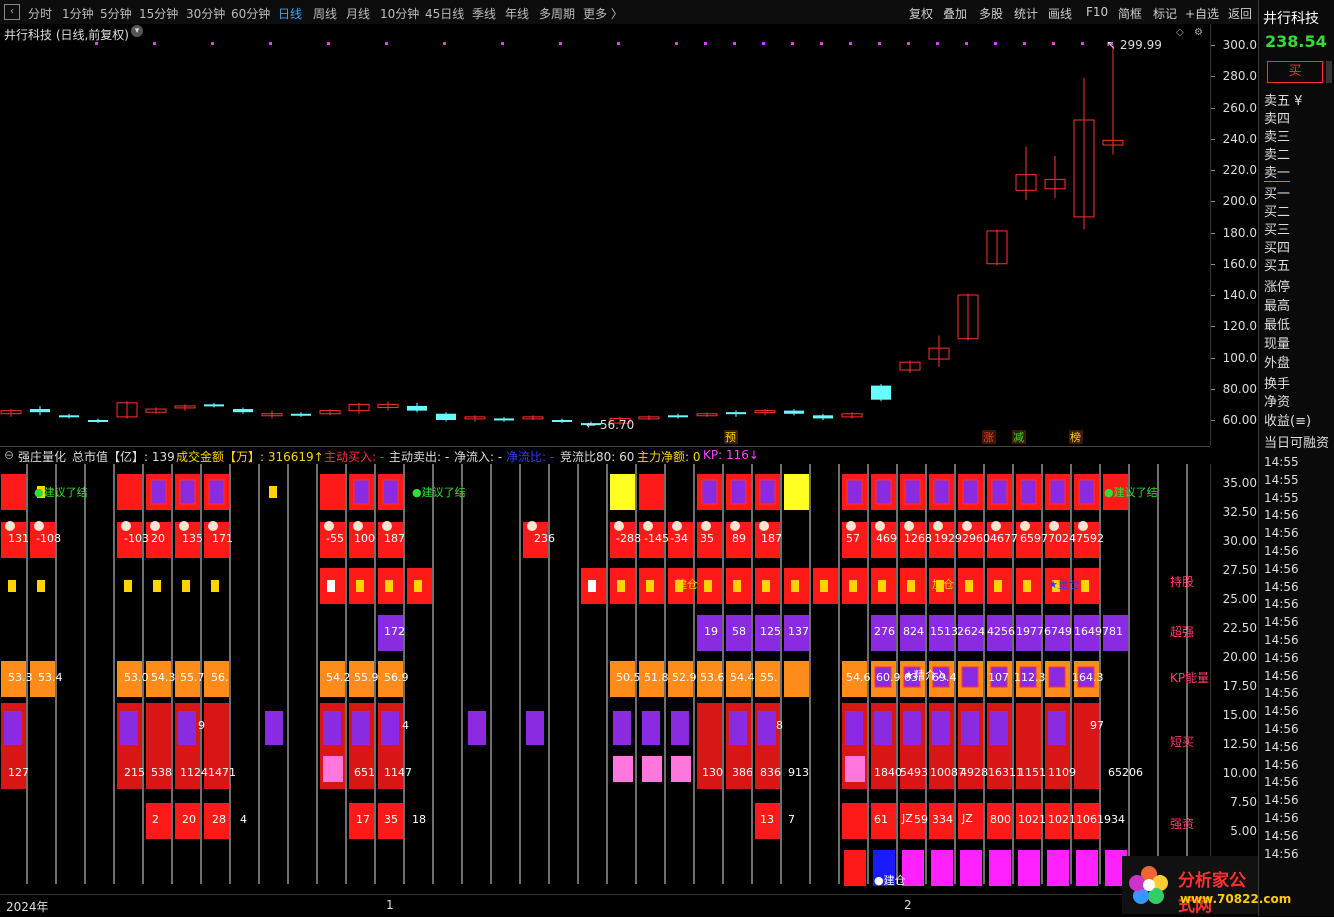 This screenshot has height=917, width=1334. Describe the element at coordinates (971, 868) in the screenshot. I see `row8-magenta` at that location.